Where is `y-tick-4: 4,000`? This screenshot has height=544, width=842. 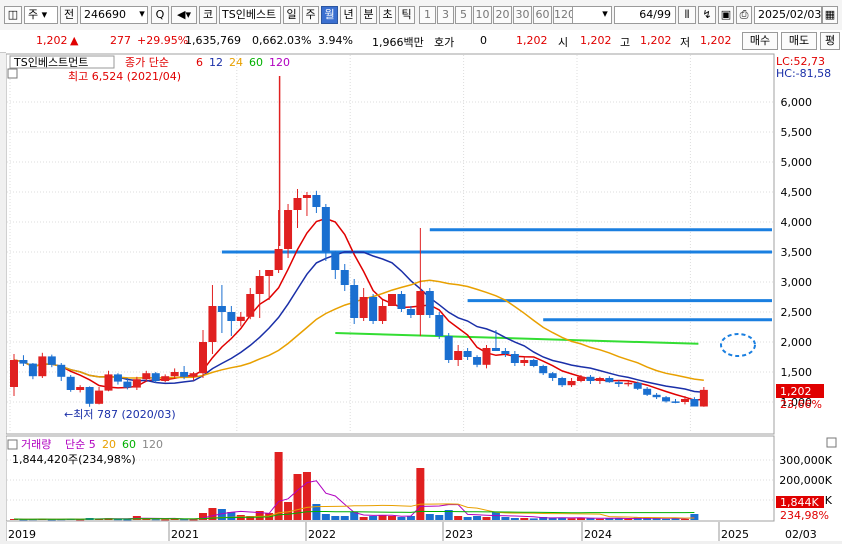 y-tick-4: 4,000 is located at coordinates (797, 222).